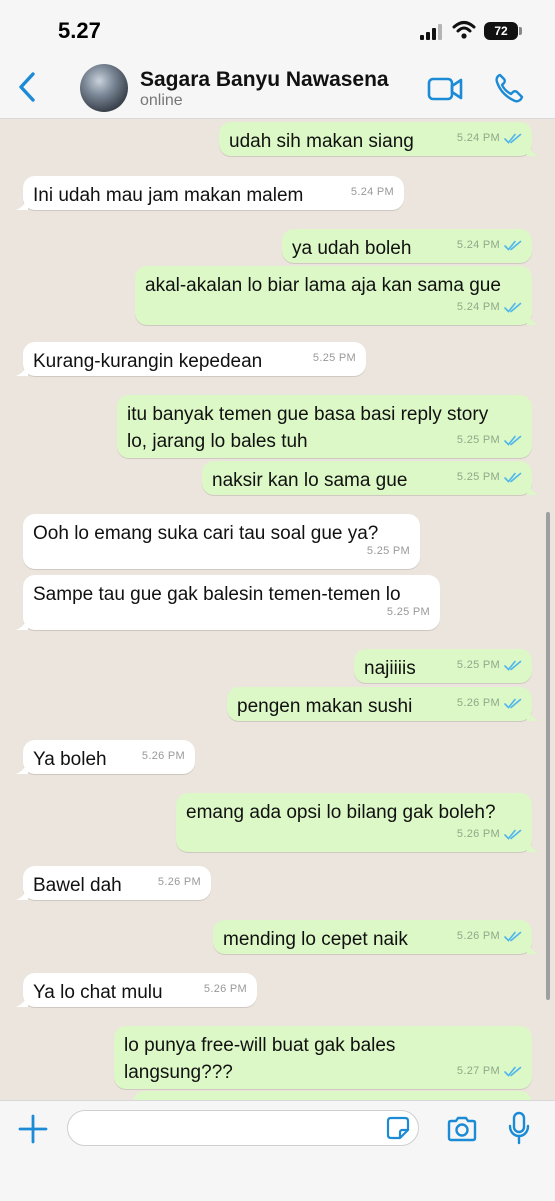  What do you see at coordinates (519, 1128) in the screenshot?
I see `microphone-icon` at bounding box center [519, 1128].